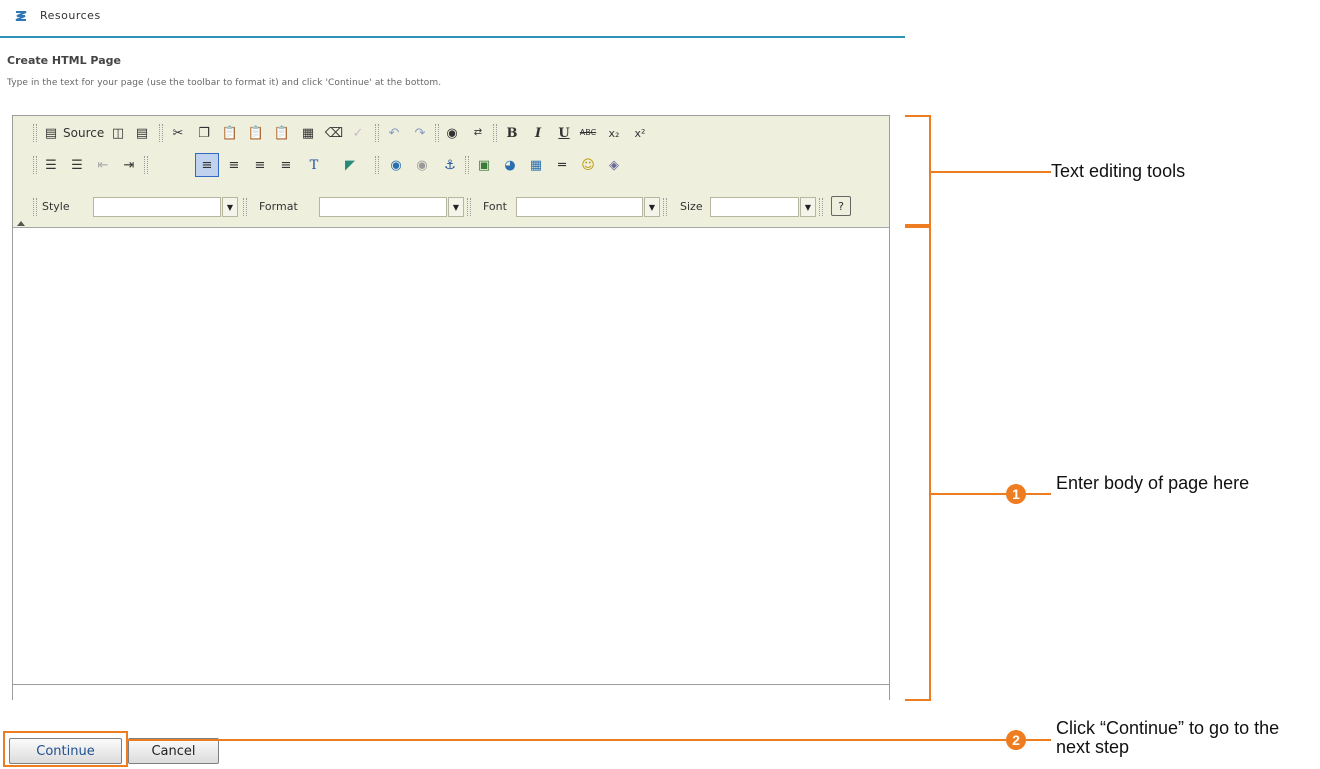 This screenshot has width=1320, height=769. What do you see at coordinates (450, 165) in the screenshot?
I see `anchor-icon: ⚓` at bounding box center [450, 165].